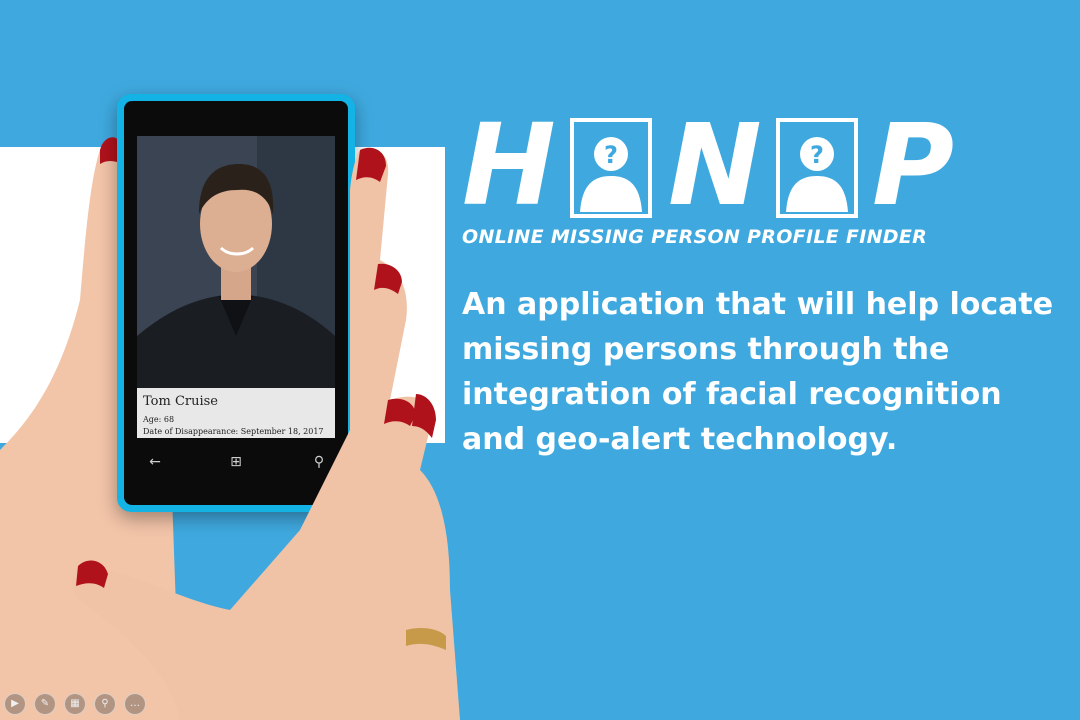  Describe the element at coordinates (715, 166) in the screenshot. I see `logo-letter-n: N` at that location.